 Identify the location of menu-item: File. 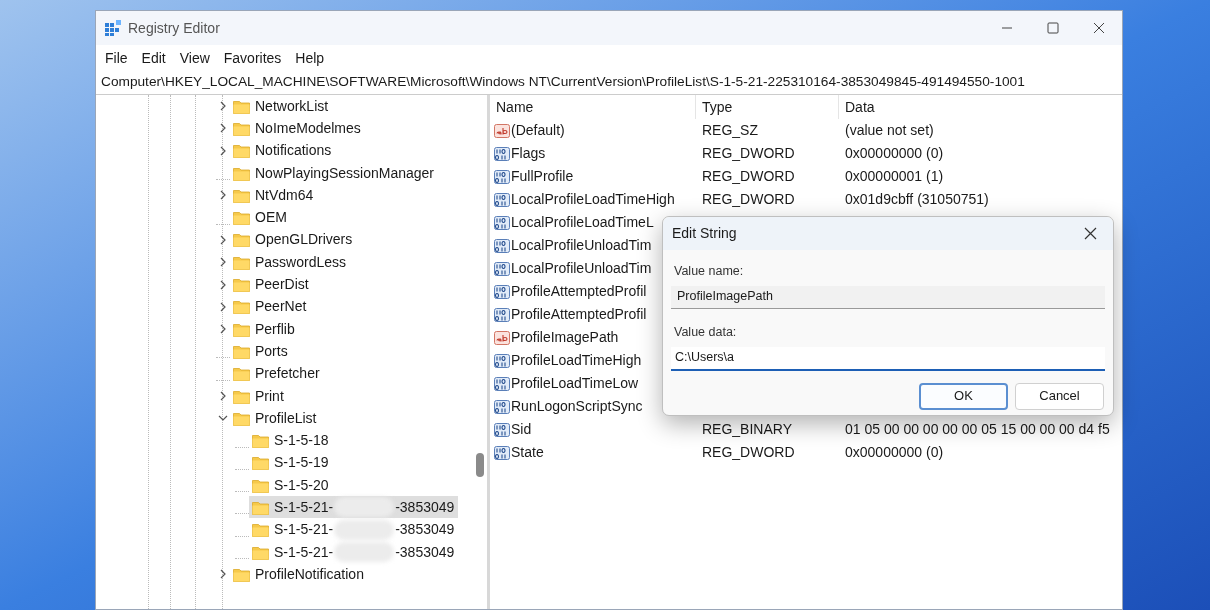
(116, 58).